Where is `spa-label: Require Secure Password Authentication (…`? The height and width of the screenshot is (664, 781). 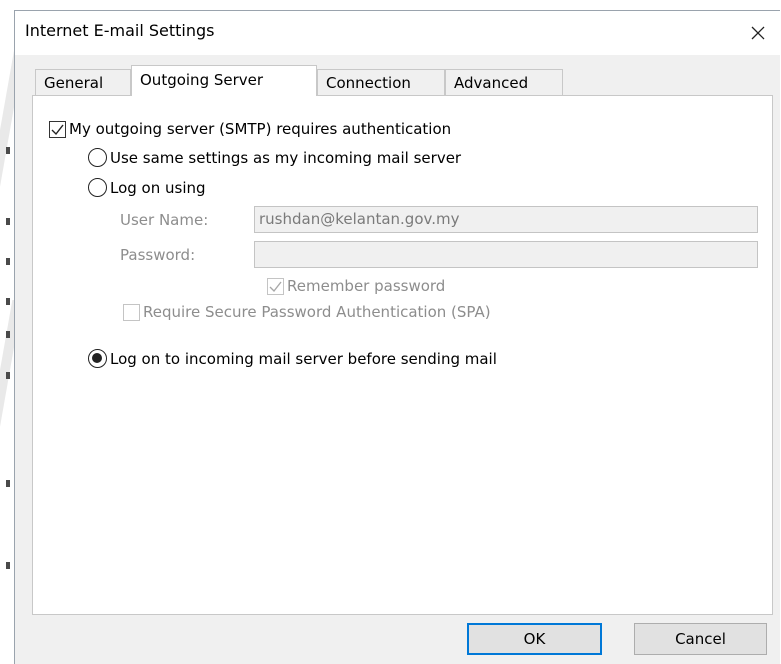
spa-label: Require Secure Password Authentication (… is located at coordinates (317, 312).